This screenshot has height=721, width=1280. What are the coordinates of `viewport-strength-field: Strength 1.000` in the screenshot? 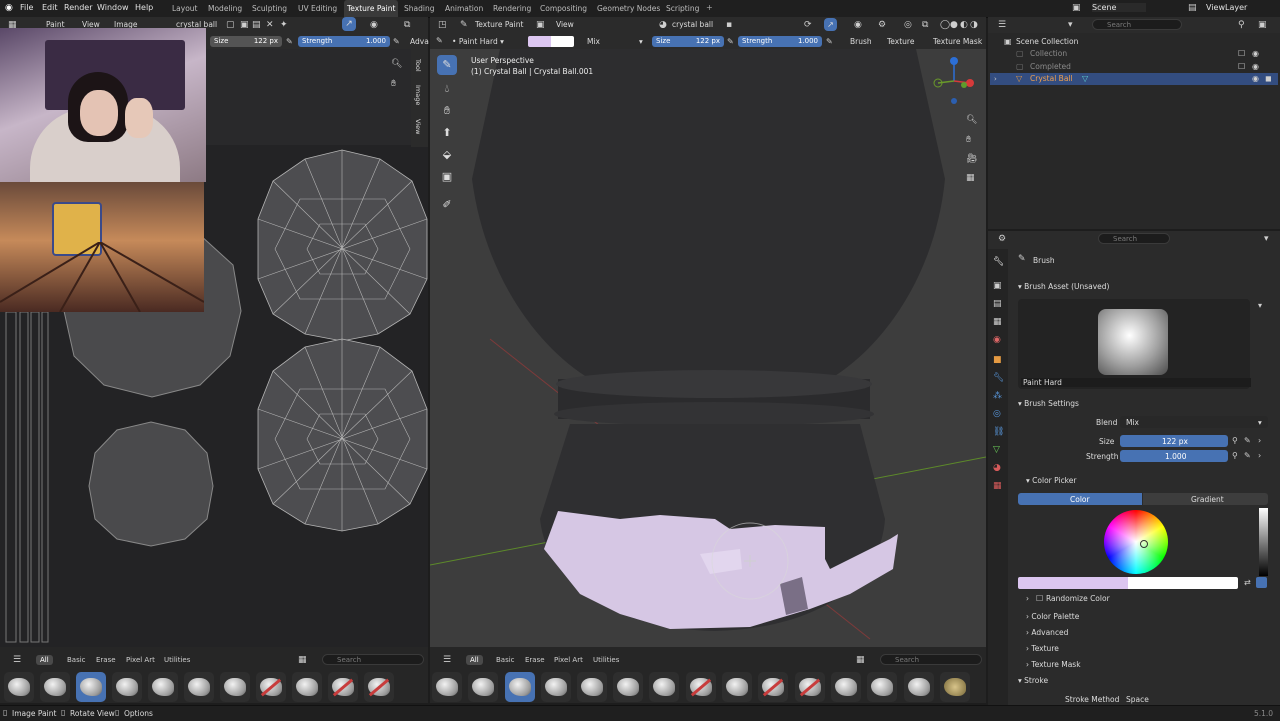 It's located at (780, 41).